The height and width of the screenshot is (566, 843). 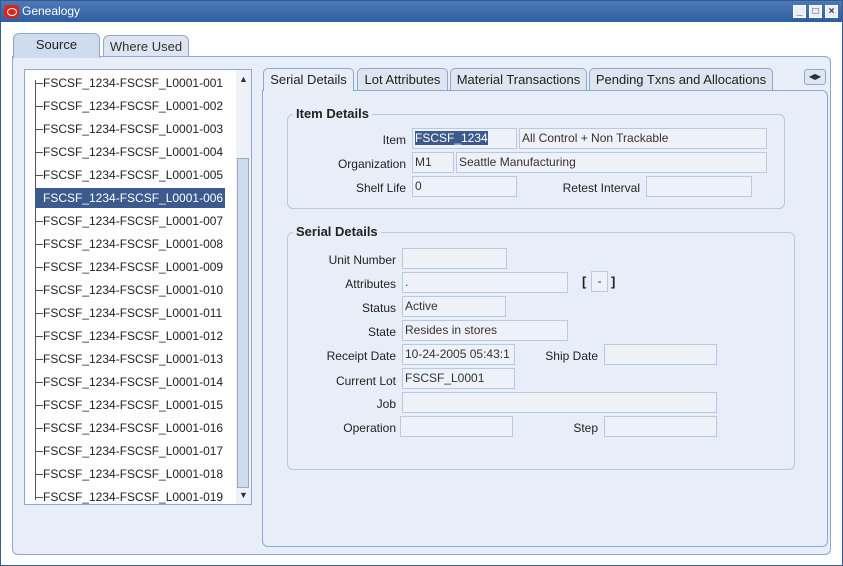 I want to click on receipt-date-field: 10-24-2005 05:43:1, so click(x=458, y=354).